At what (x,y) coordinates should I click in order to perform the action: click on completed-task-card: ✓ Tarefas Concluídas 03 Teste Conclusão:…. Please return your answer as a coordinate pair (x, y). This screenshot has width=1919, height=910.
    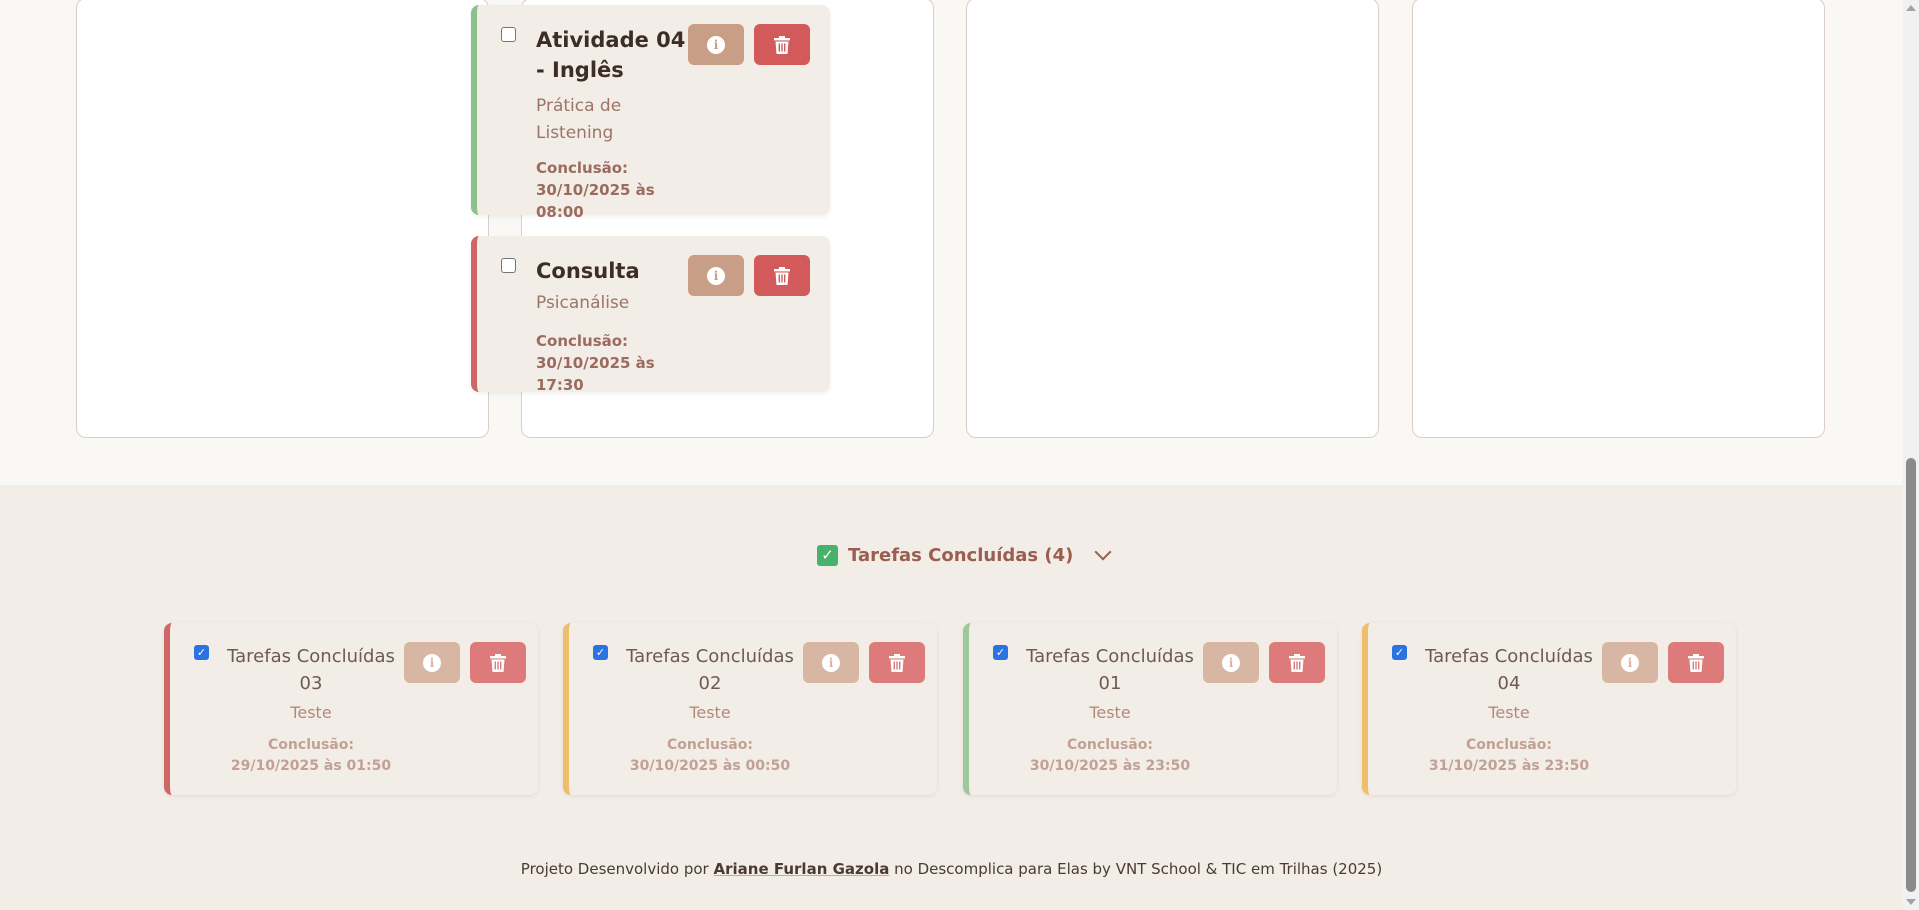
    Looking at the image, I should click on (351, 709).